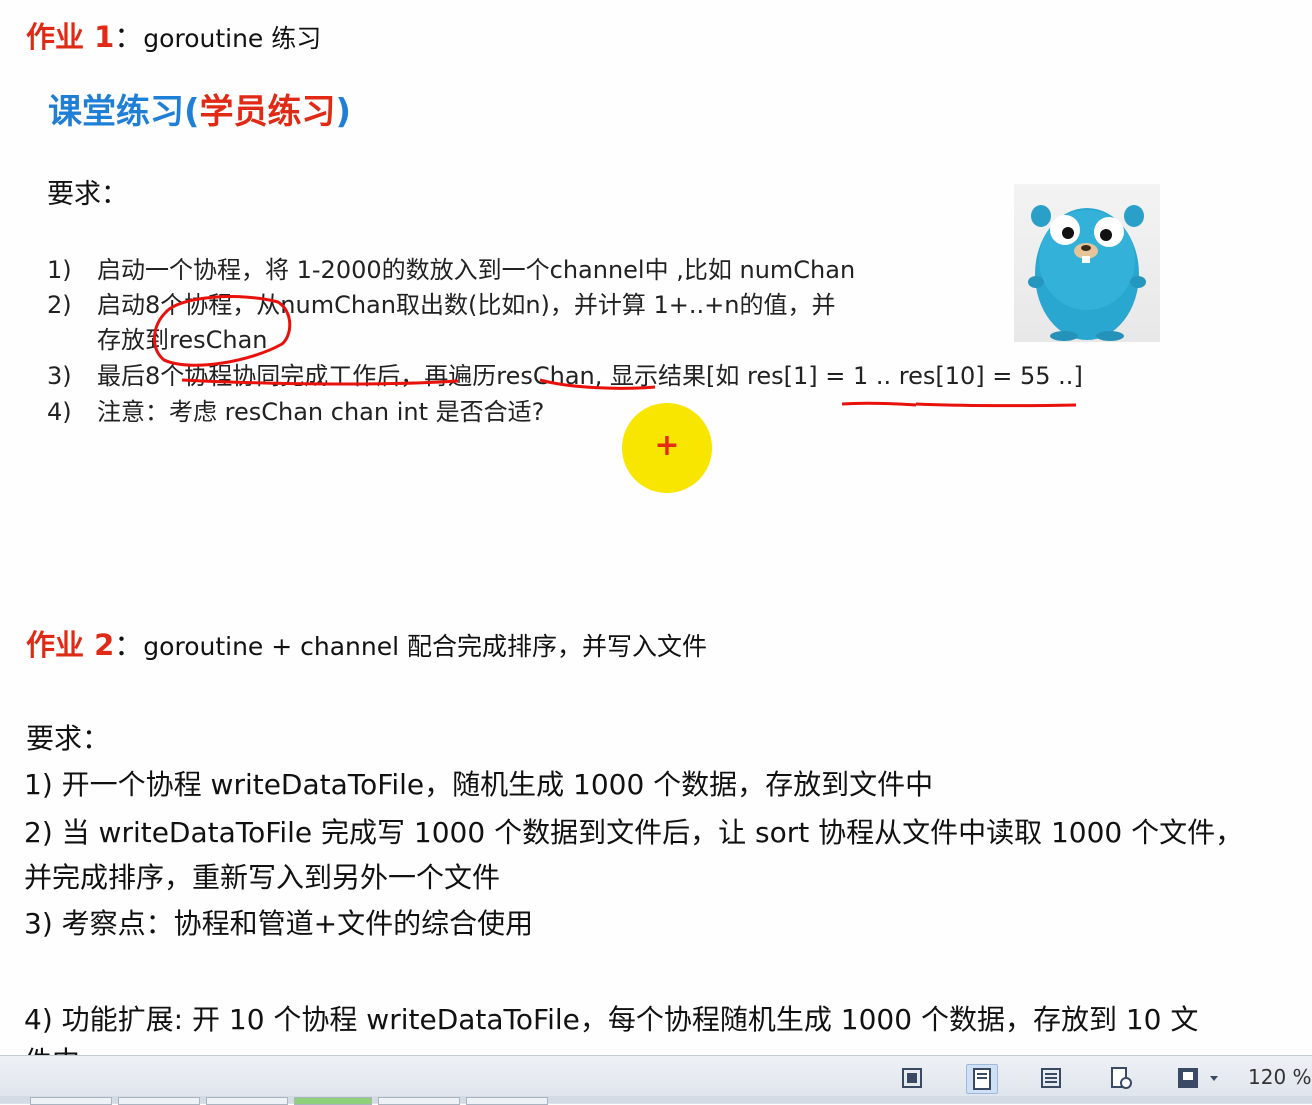  I want to click on outline-icon, so click(1051, 1078).